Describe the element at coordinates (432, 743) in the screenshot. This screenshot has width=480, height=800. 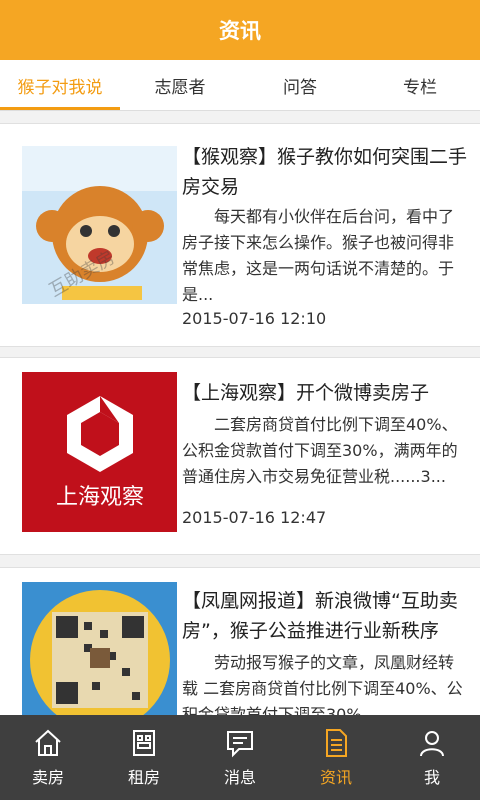
I see `user-icon` at that location.